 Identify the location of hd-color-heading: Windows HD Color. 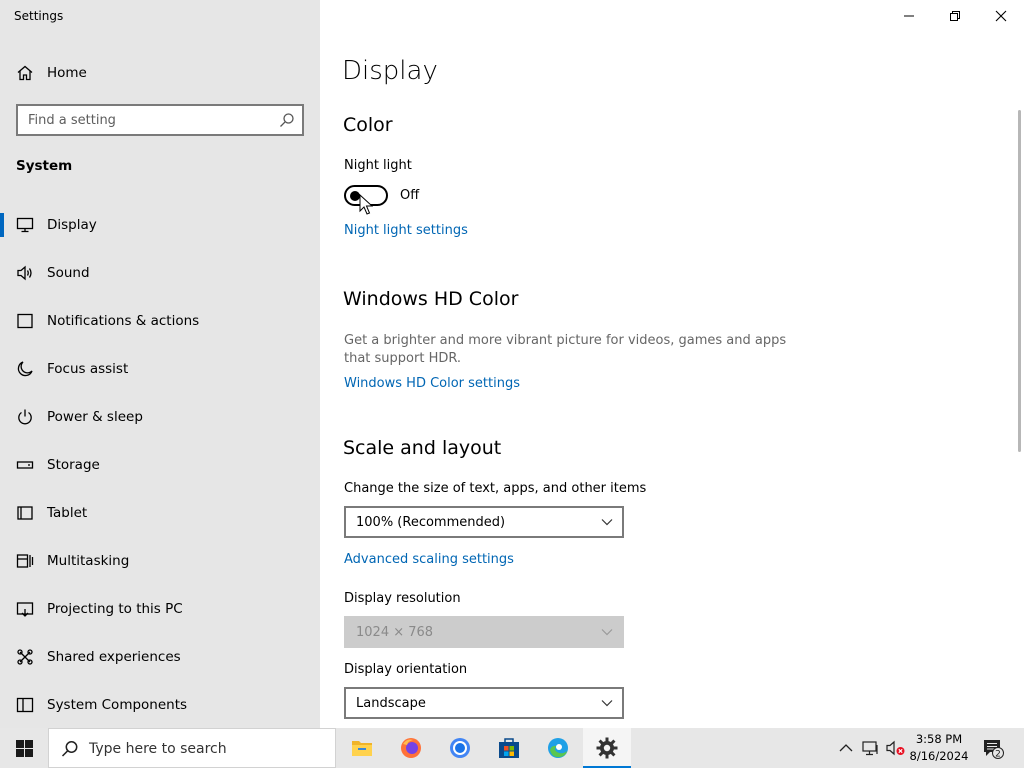
(431, 299).